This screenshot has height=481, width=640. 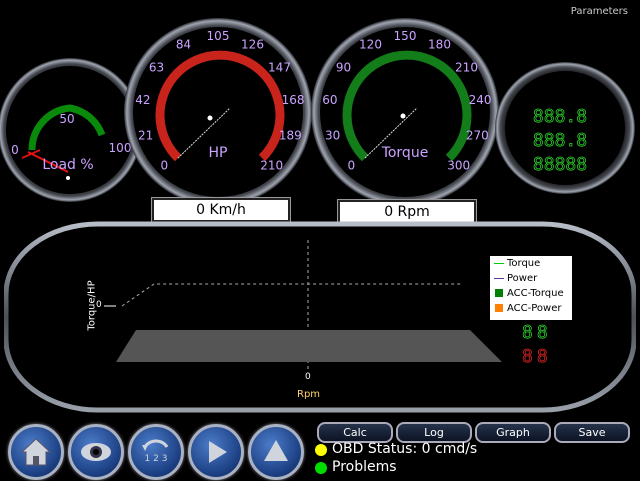 I want to click on hp-tick-21: 21, so click(x=145, y=136).